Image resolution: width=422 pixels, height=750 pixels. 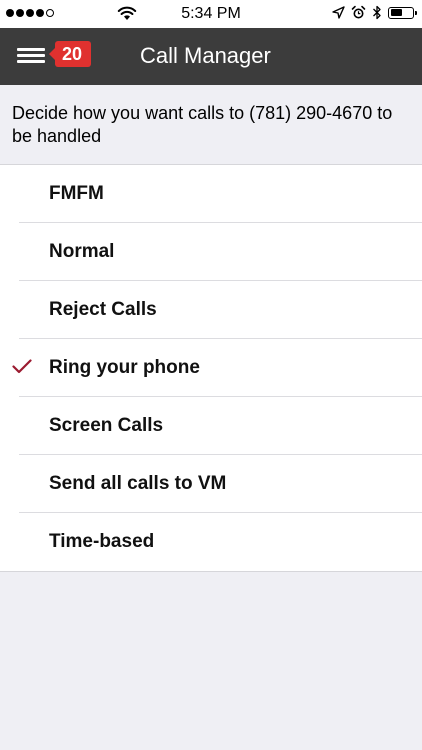 I want to click on option-label: Normal, so click(x=82, y=251).